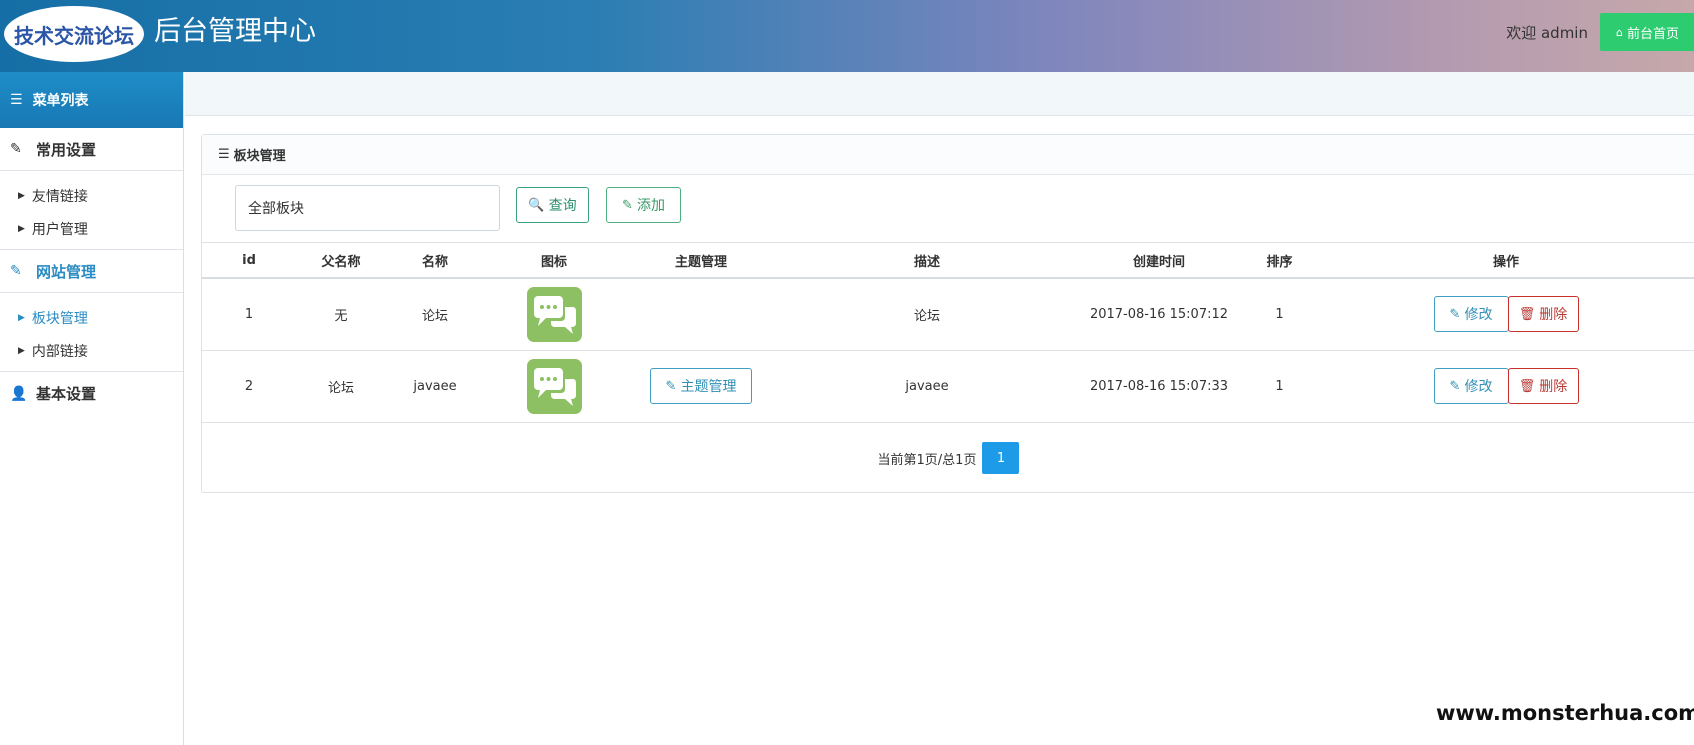 The width and height of the screenshot is (1694, 745). Describe the element at coordinates (91, 100) in the screenshot. I see `menu-list-header: ☰ 菜单列表` at that location.